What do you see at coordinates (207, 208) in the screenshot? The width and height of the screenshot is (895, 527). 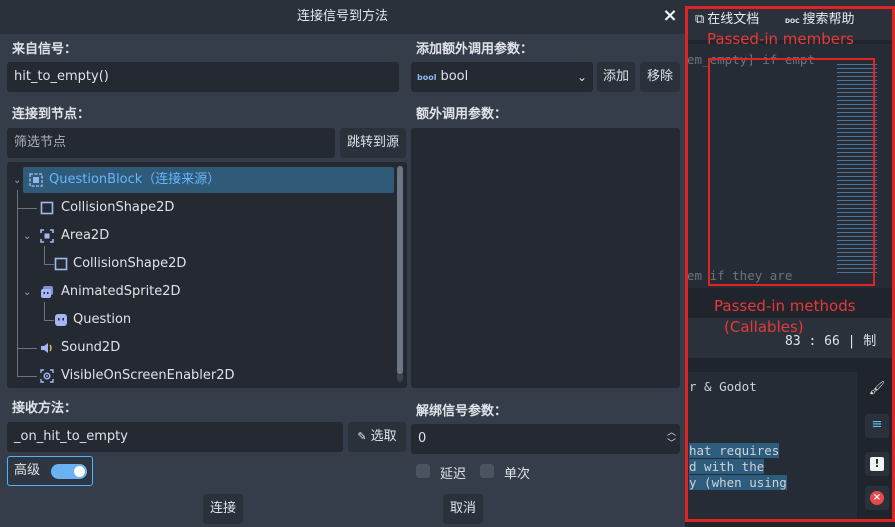 I see `tree-item-collisionshape2d: CollisionShape2D` at bounding box center [207, 208].